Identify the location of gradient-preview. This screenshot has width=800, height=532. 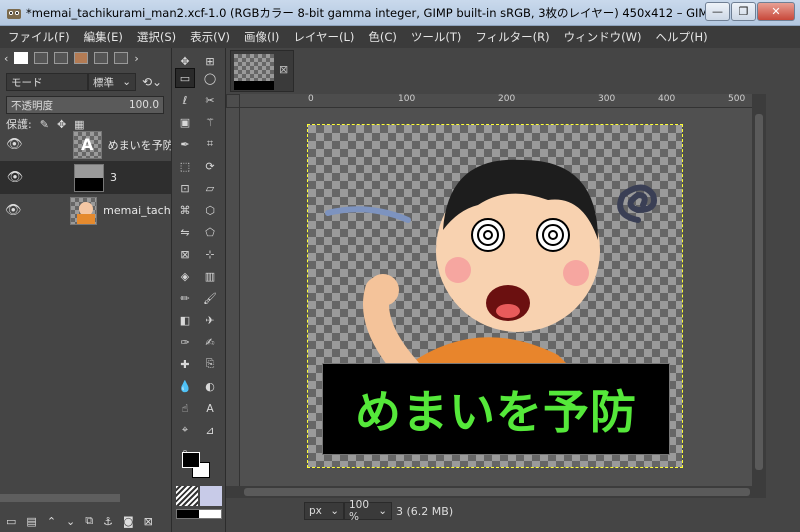
(199, 514).